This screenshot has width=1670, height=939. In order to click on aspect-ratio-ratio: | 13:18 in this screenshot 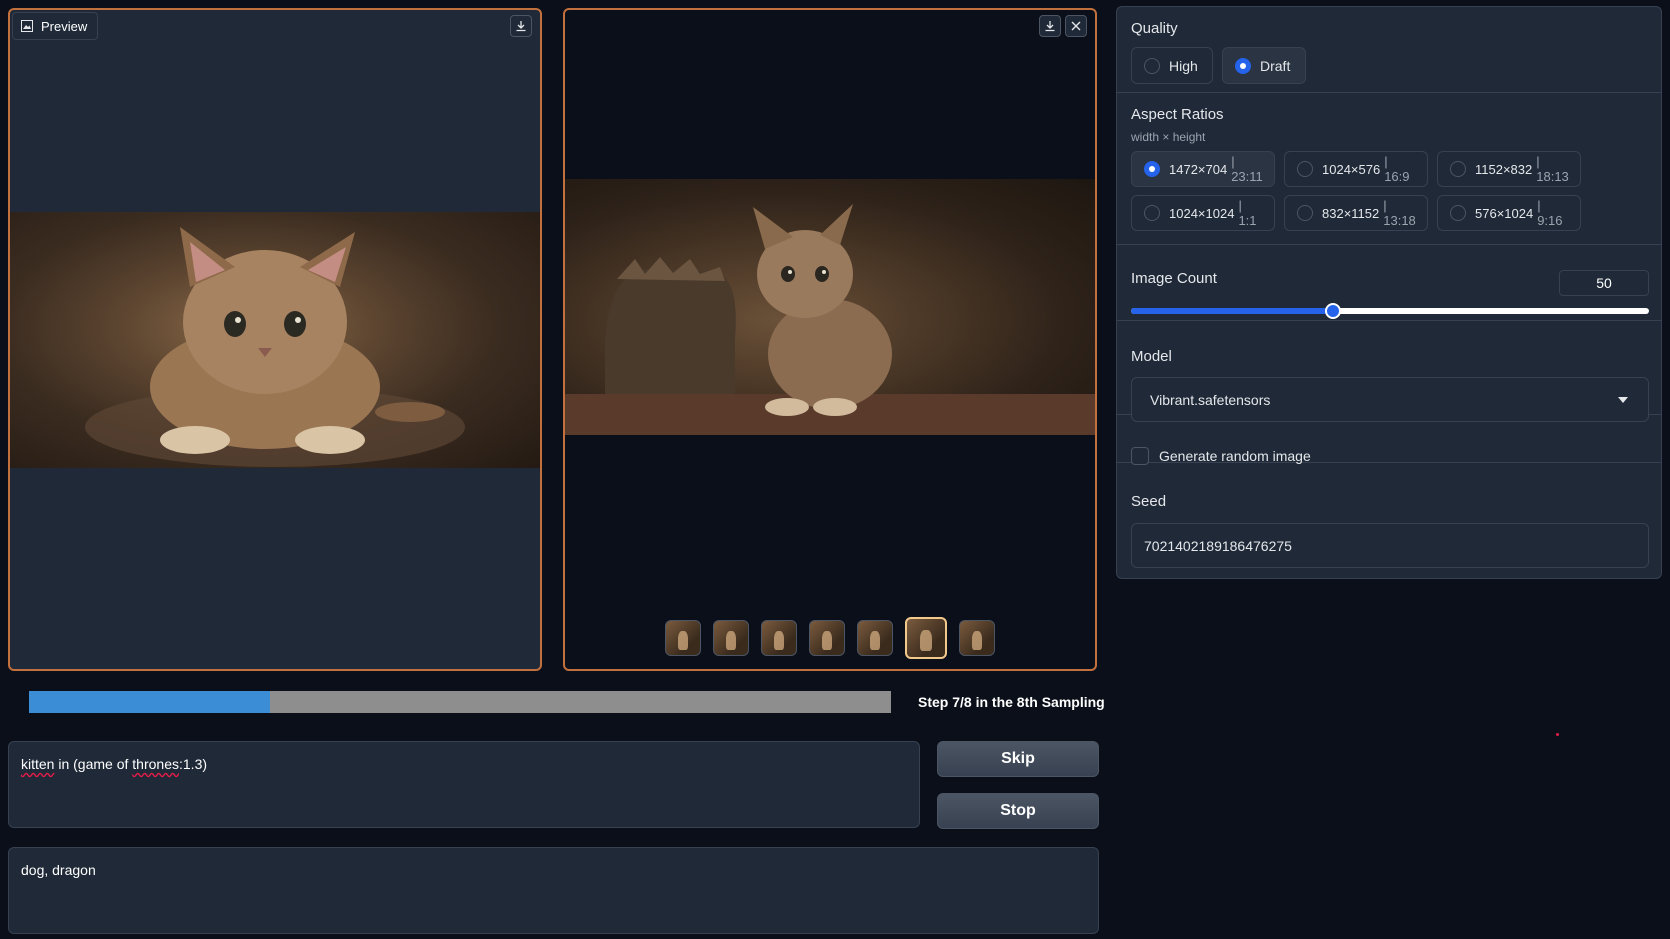, I will do `click(1399, 213)`.